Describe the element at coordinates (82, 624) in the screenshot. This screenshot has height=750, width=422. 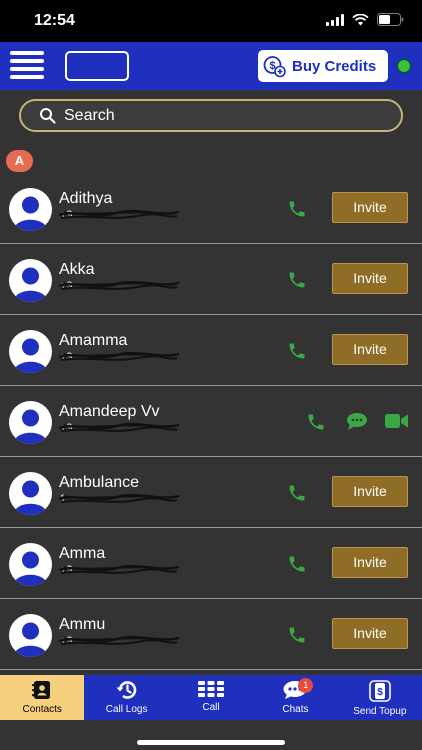
I see `contact-name: Ammu` at that location.